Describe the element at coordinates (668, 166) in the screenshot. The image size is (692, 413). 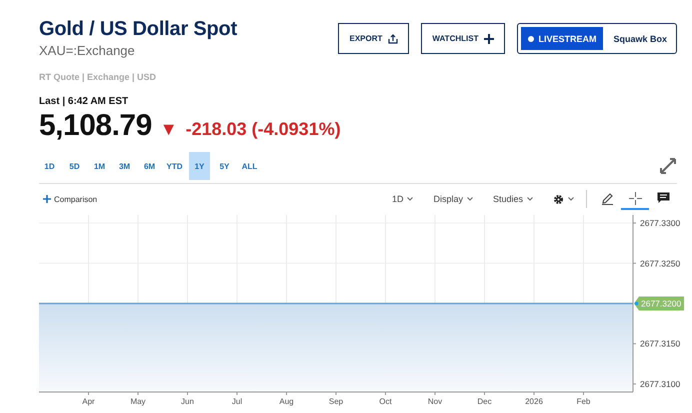
I see `expand-icon` at that location.